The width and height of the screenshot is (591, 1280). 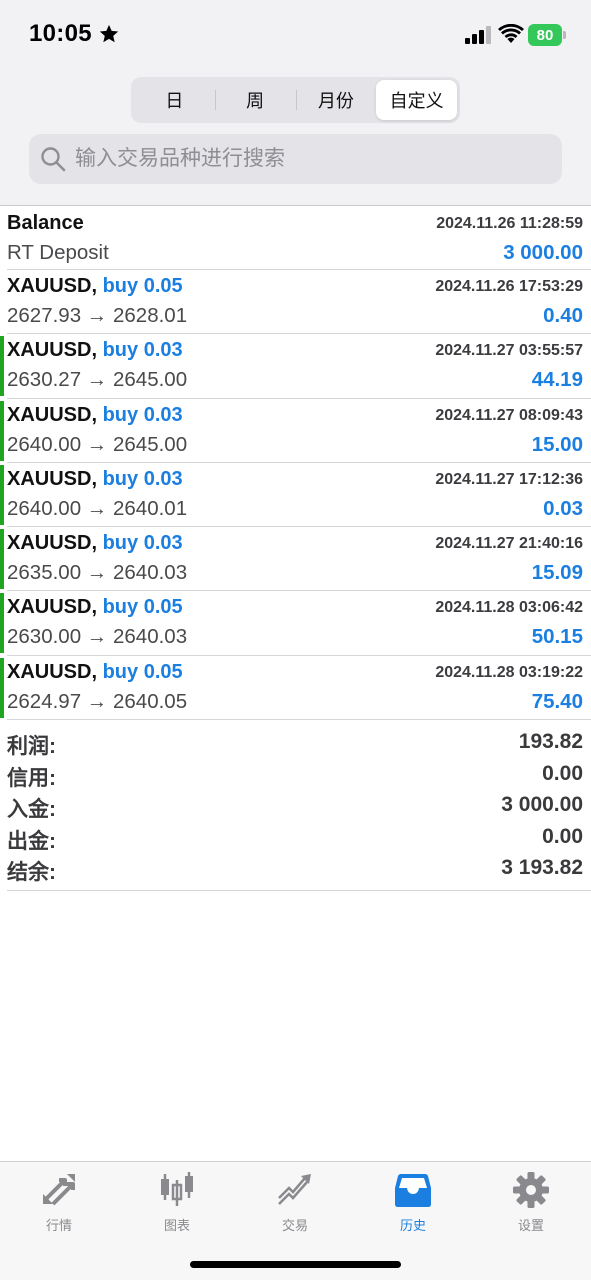 What do you see at coordinates (299, 807) in the screenshot?
I see `summary-deposit: 入金: 3 000.00` at bounding box center [299, 807].